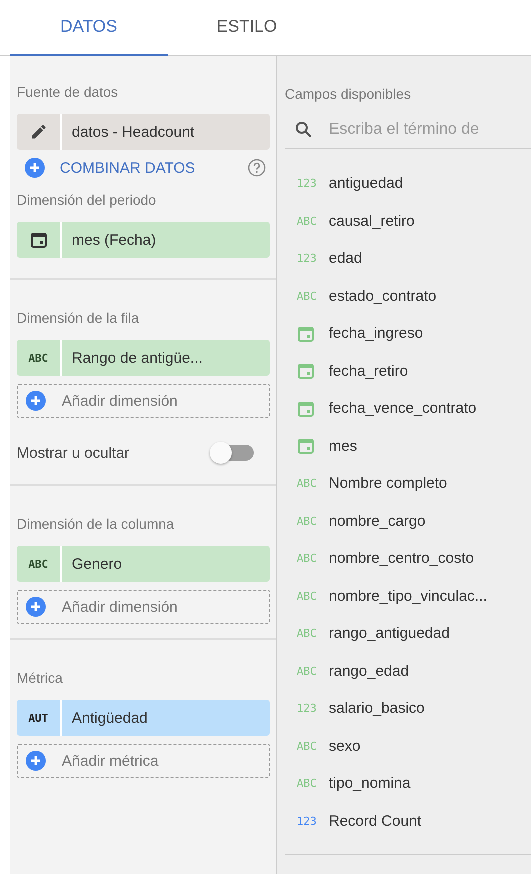 Image resolution: width=531 pixels, height=874 pixels. What do you see at coordinates (388, 483) in the screenshot?
I see `field-item: Nombre completo` at bounding box center [388, 483].